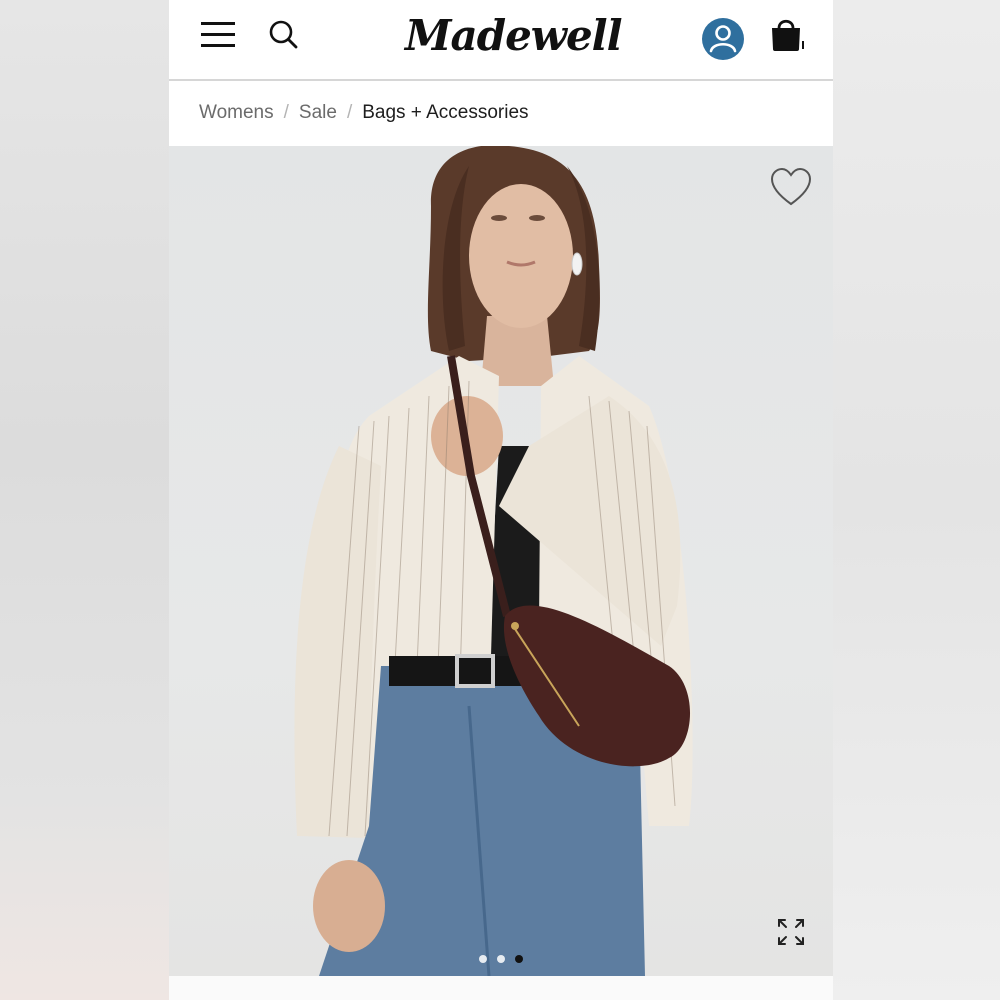 Image resolution: width=1000 pixels, height=1000 pixels. What do you see at coordinates (788, 36) in the screenshot?
I see `shopping-bag-icon` at bounding box center [788, 36].